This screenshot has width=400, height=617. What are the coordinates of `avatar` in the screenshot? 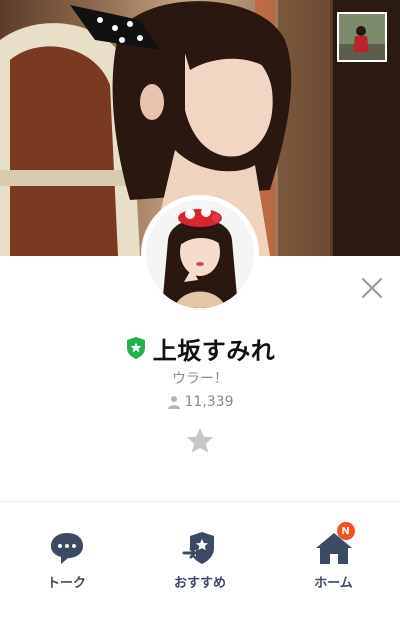 It's located at (200, 254).